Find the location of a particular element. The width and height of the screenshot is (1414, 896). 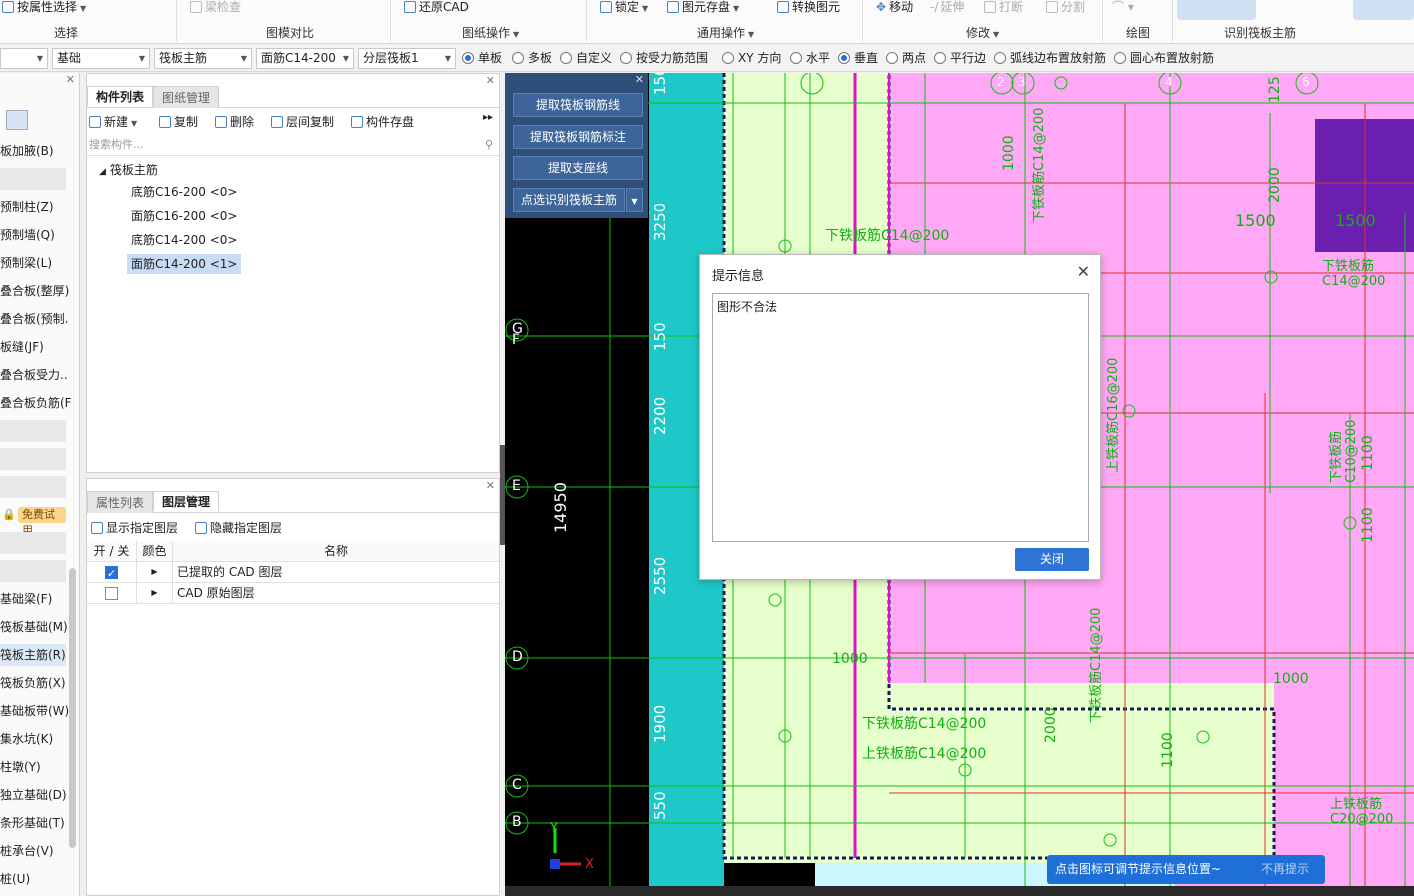

group-drawing-ops: 图纸操作 ▼ is located at coordinates (490, 33).